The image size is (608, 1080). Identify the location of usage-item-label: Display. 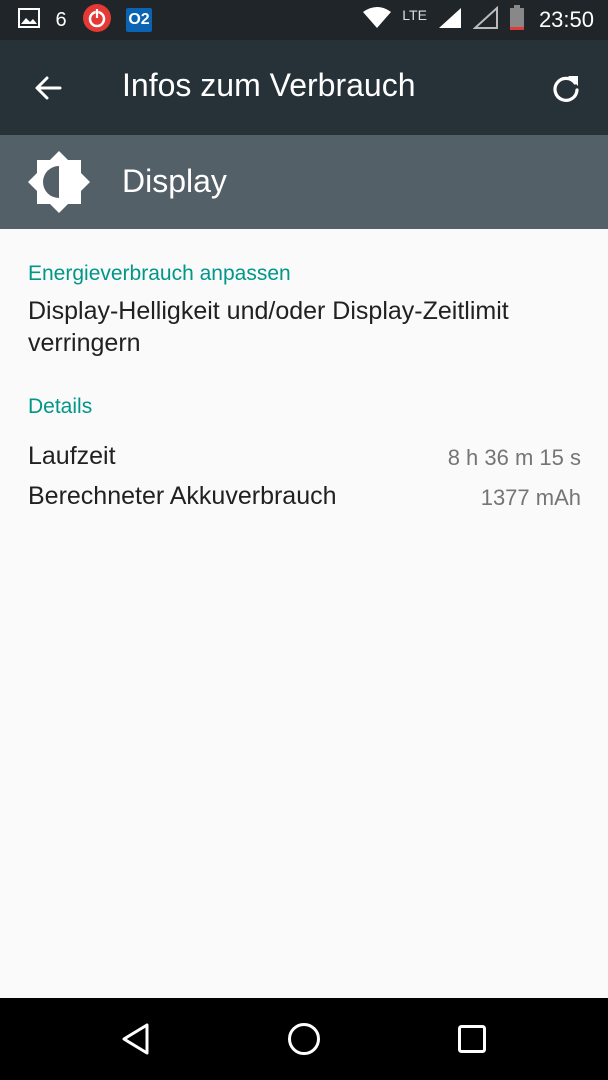
(174, 181).